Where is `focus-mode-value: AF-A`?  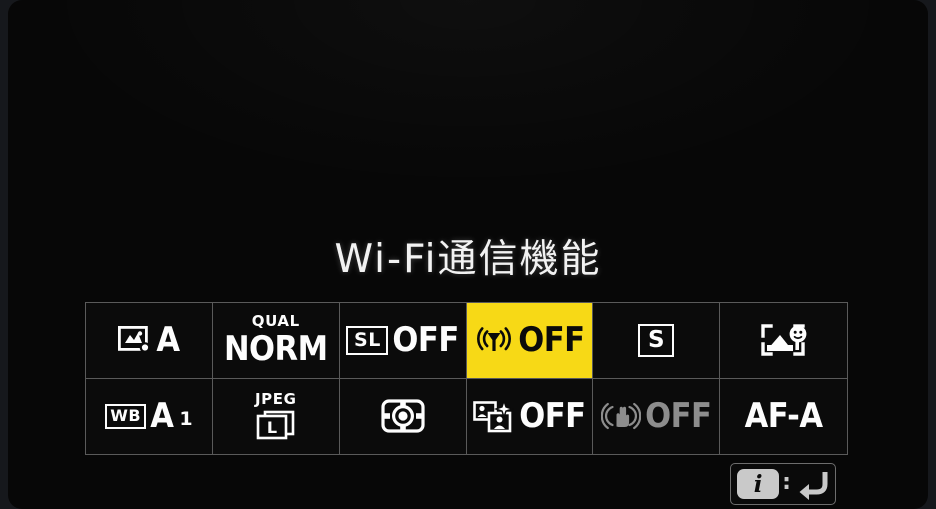 focus-mode-value: AF-A is located at coordinates (783, 416).